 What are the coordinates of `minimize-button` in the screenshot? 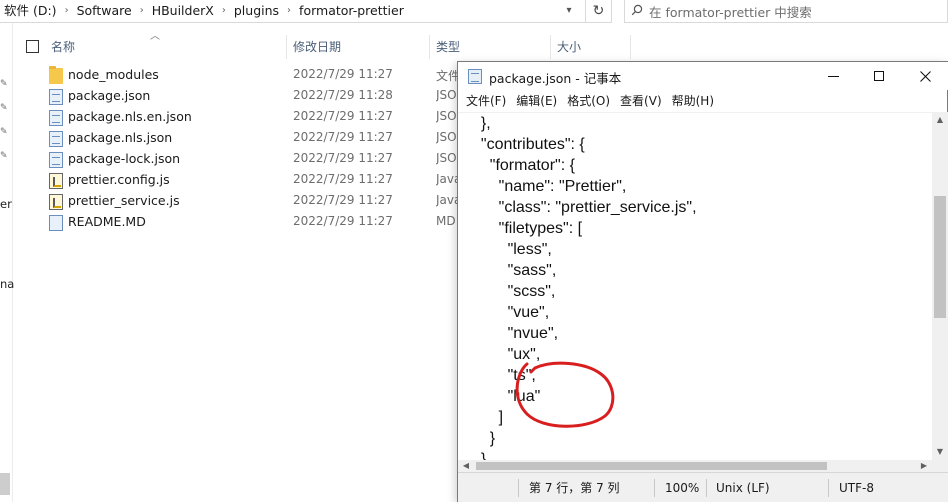 It's located at (833, 76).